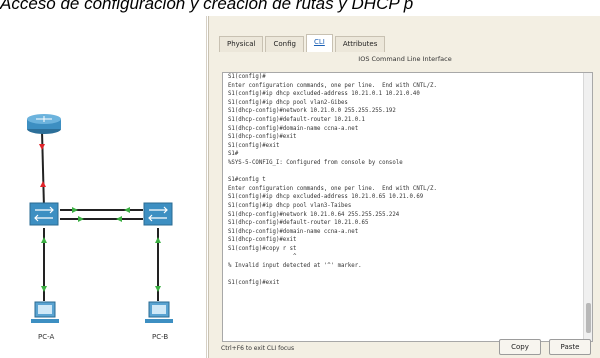  Describe the element at coordinates (570, 347) in the screenshot. I see `paste-button: Paste` at that location.